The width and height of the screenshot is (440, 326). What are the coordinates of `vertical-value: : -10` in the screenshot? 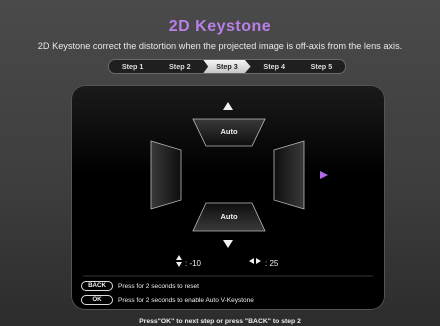 It's located at (193, 263).